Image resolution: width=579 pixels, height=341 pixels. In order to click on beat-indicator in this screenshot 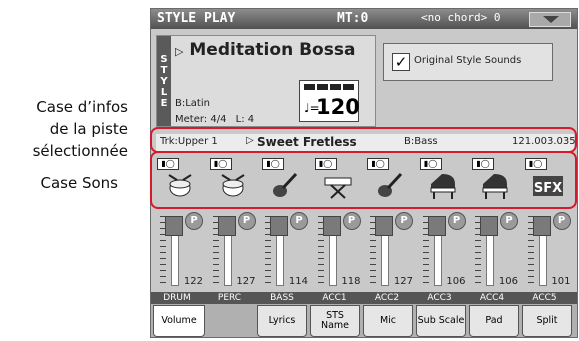, I will do `click(329, 87)`.